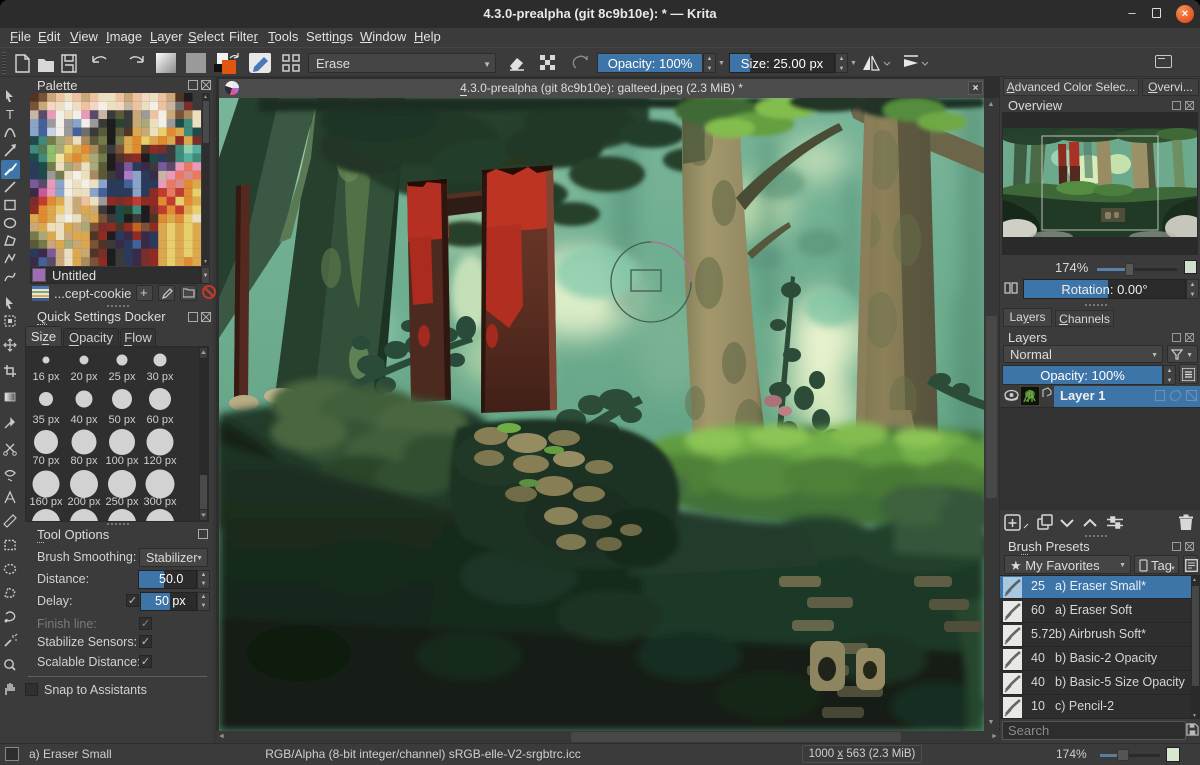 The image size is (1200, 765). I want to click on svg-text: 30 px, so click(160, 377).